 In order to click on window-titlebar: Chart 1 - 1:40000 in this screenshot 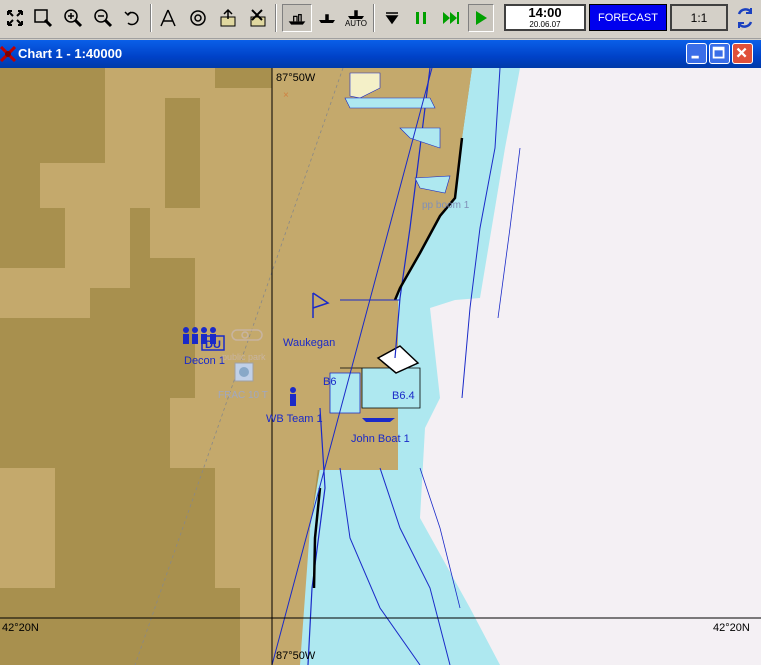, I will do `click(380, 54)`.